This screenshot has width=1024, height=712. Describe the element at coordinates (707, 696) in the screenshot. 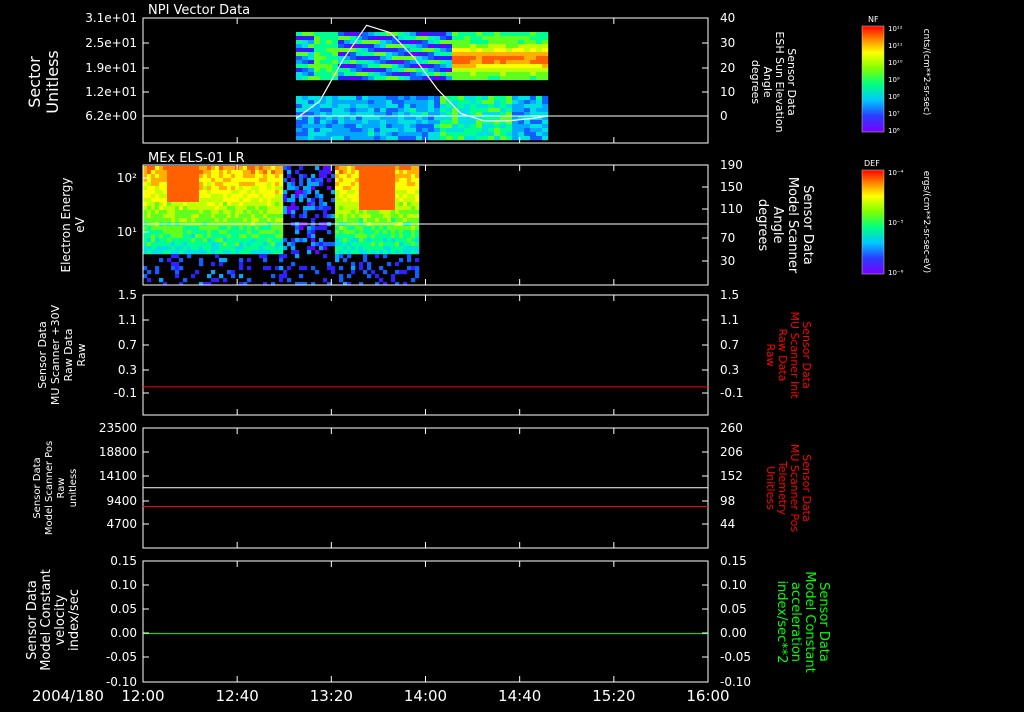

I see `time-tick-label: 16:00` at that location.